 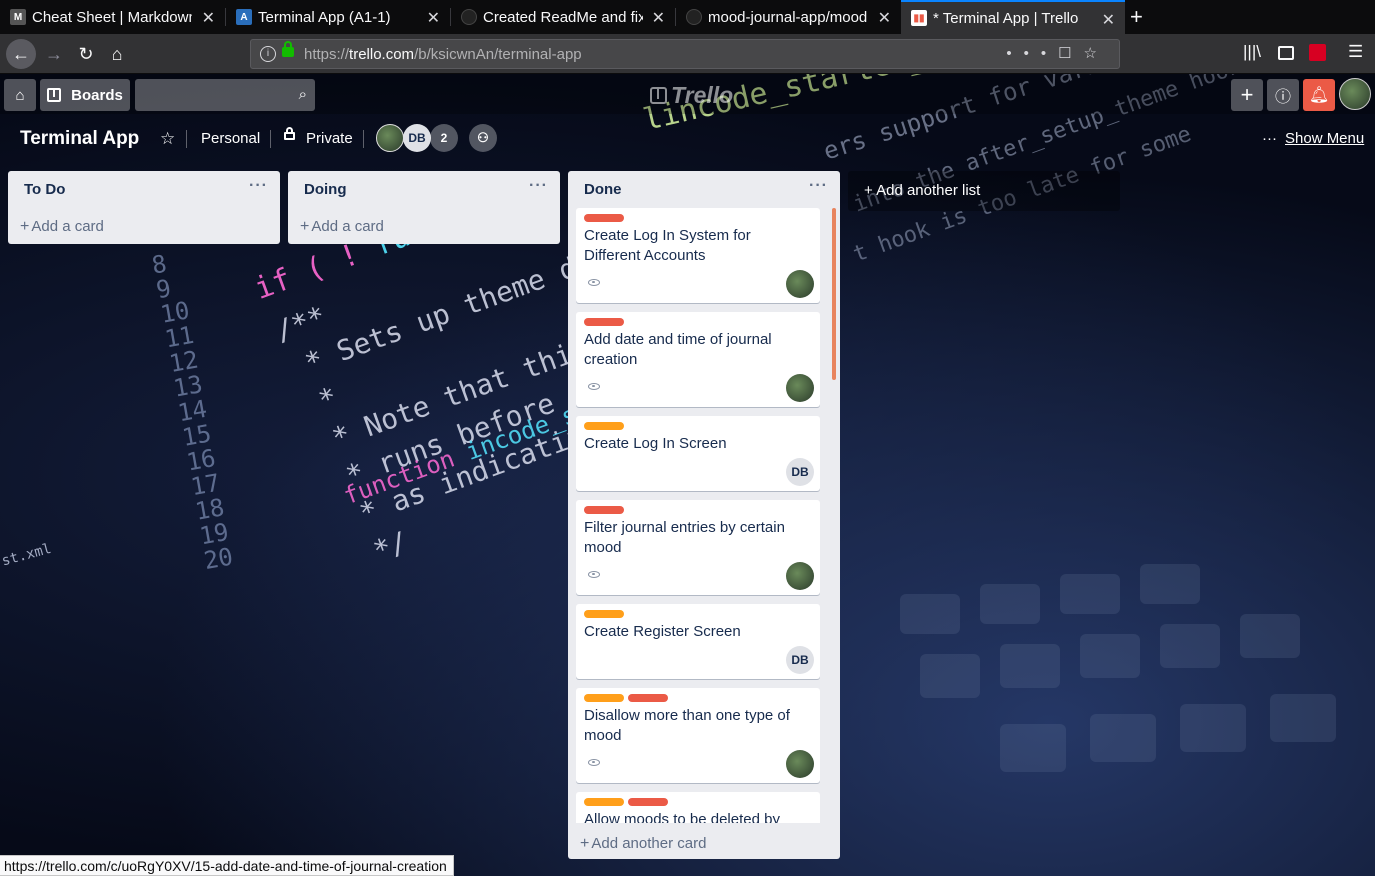 What do you see at coordinates (1286, 53) in the screenshot?
I see `sidebar-icon` at bounding box center [1286, 53].